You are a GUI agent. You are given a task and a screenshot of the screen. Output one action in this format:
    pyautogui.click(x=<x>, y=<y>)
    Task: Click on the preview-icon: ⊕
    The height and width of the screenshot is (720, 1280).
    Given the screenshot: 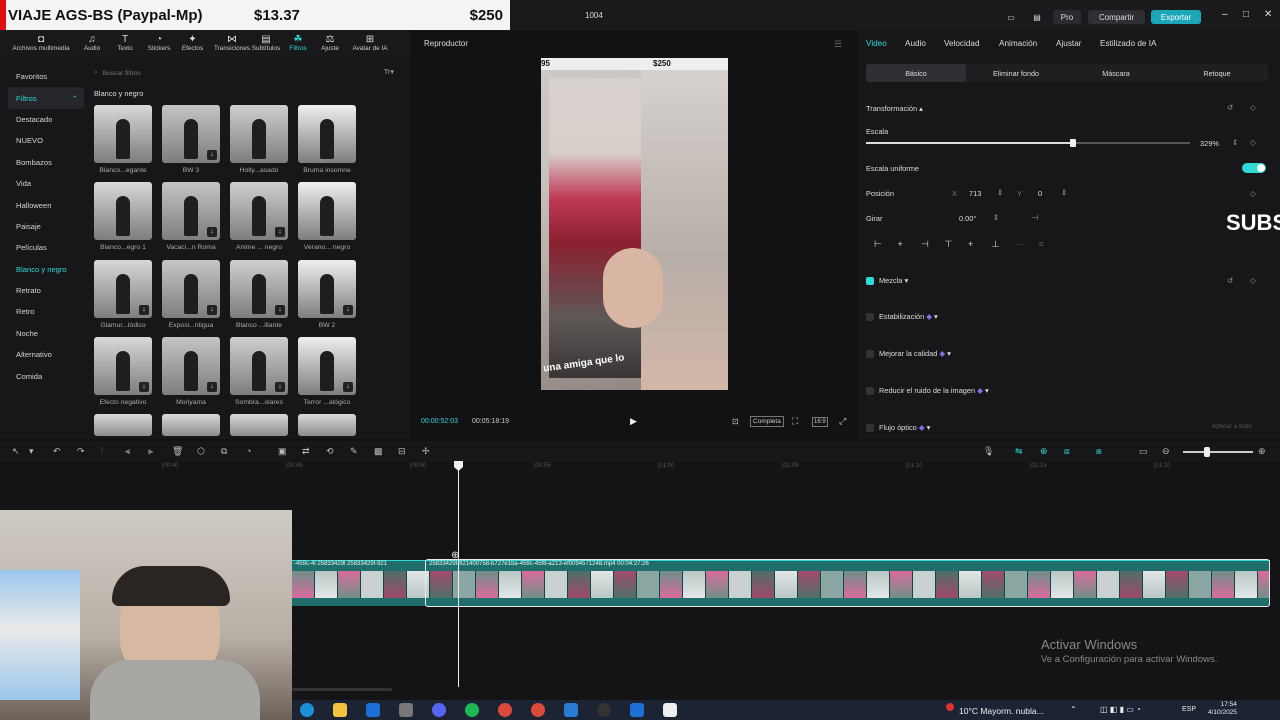 What is the action you would take?
    pyautogui.click(x=1044, y=451)
    